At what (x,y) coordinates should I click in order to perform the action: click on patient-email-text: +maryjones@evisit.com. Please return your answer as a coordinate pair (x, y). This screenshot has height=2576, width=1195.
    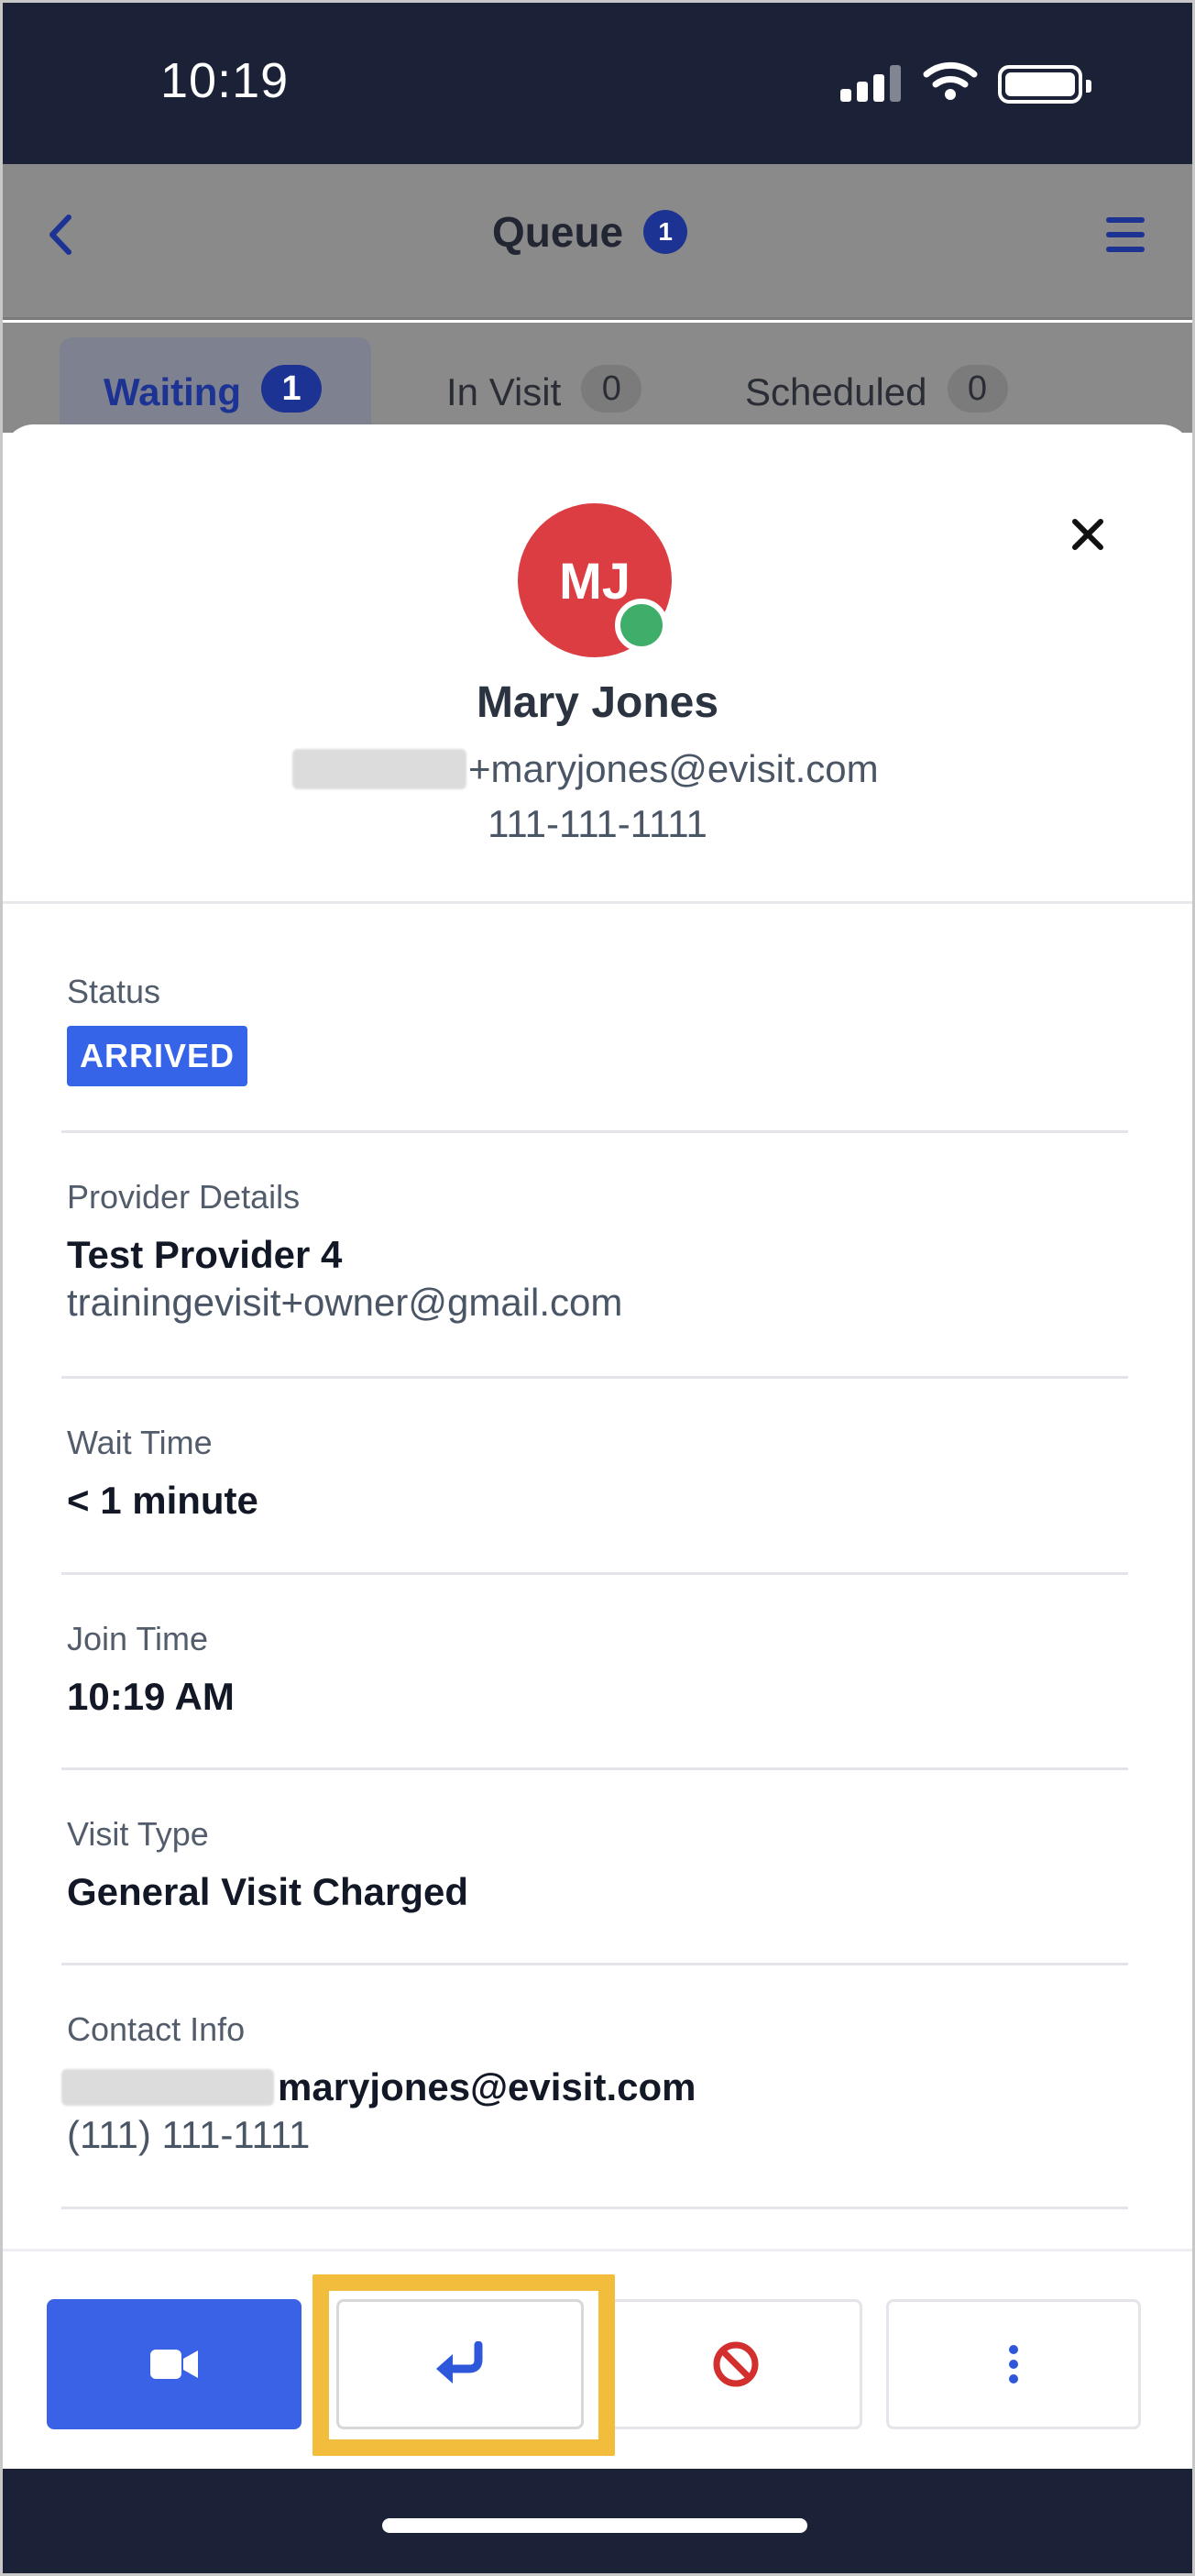
    Looking at the image, I should click on (673, 769).